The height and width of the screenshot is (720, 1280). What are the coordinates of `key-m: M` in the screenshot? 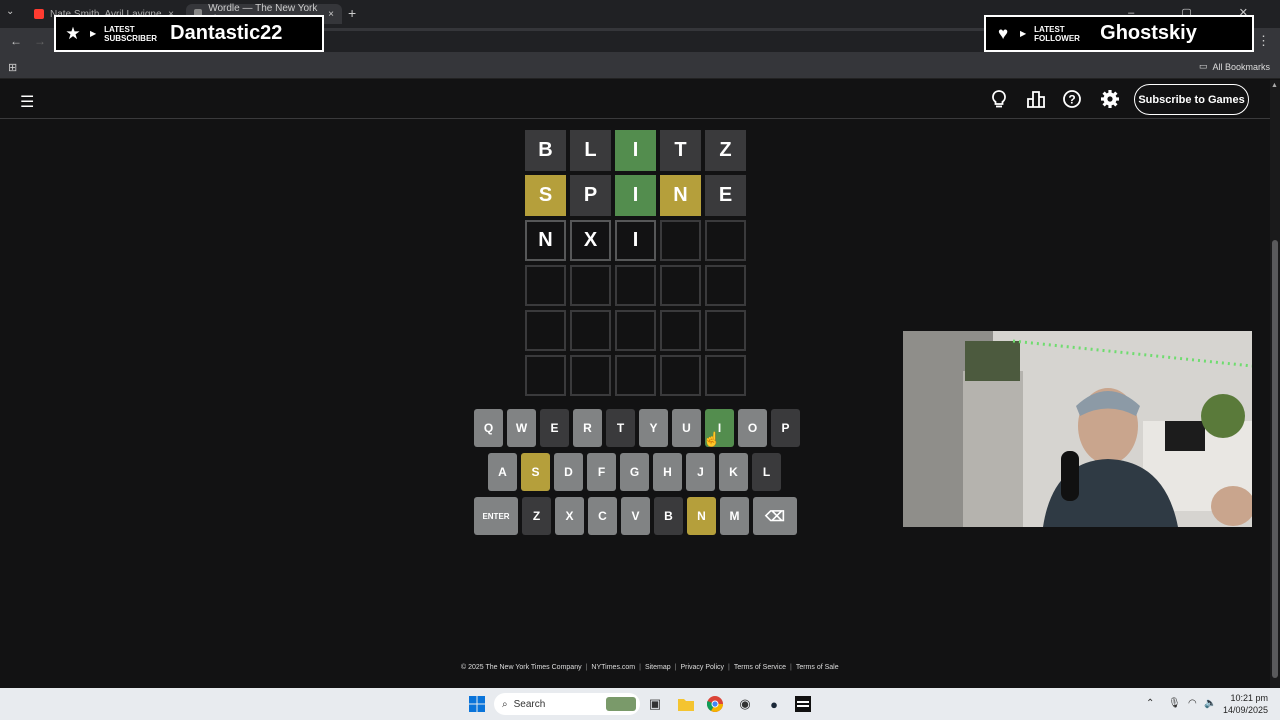 It's located at (734, 516).